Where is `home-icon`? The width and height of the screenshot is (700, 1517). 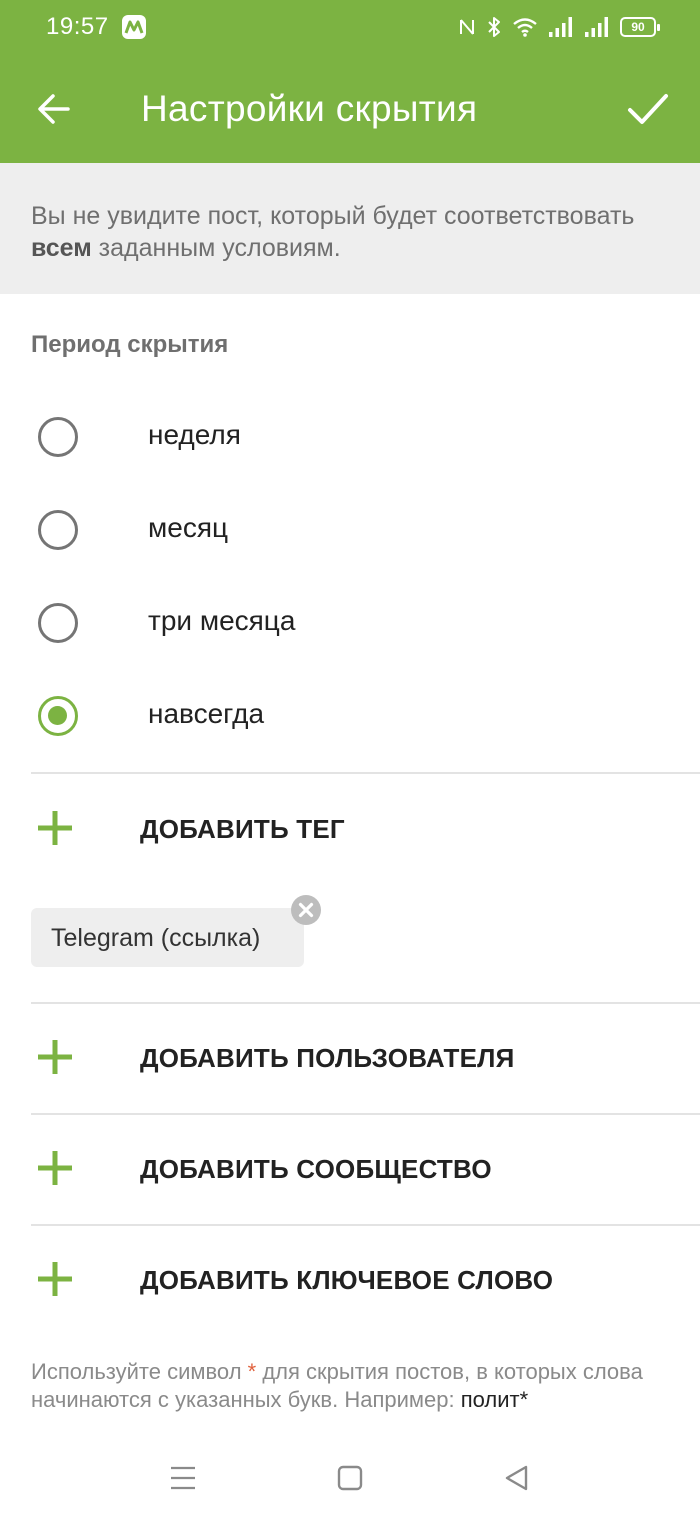 home-icon is located at coordinates (350, 1478).